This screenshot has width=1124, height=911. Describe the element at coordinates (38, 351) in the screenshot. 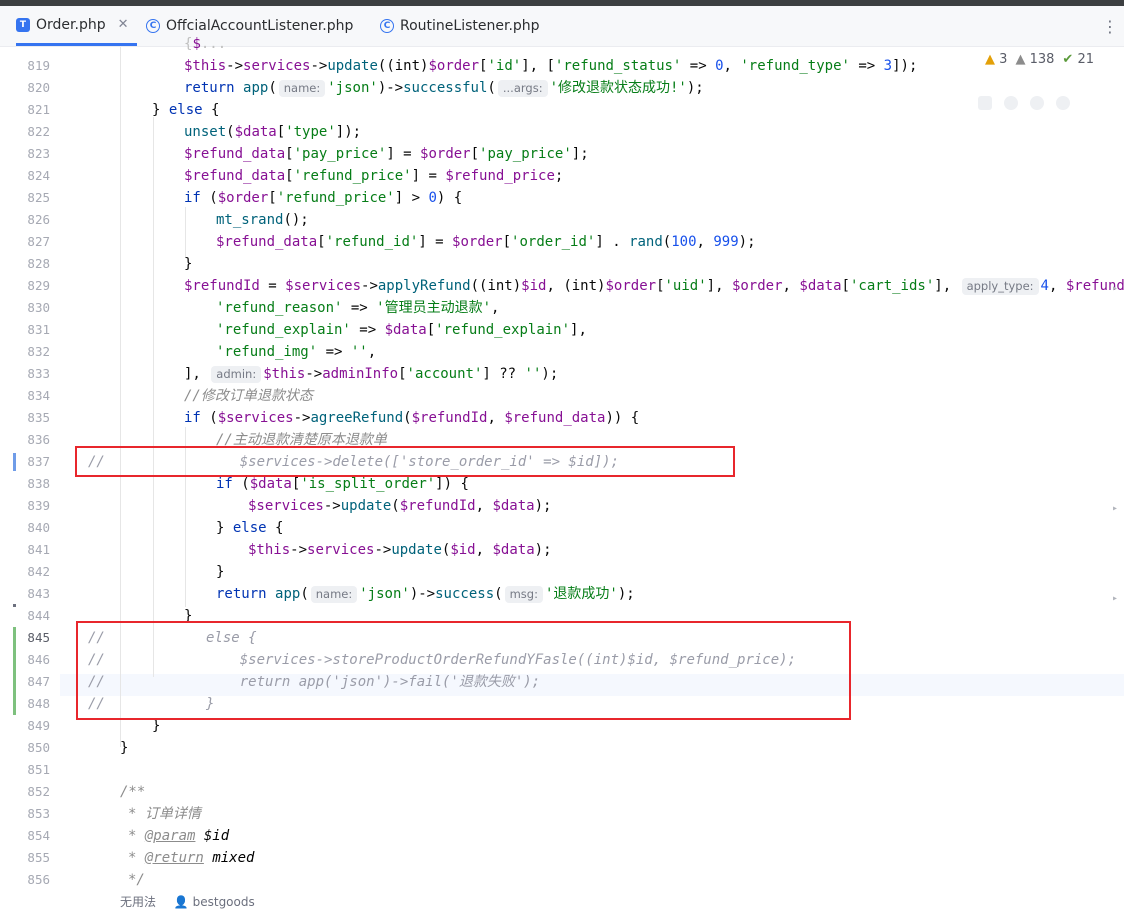

I see `line-number: 832` at that location.